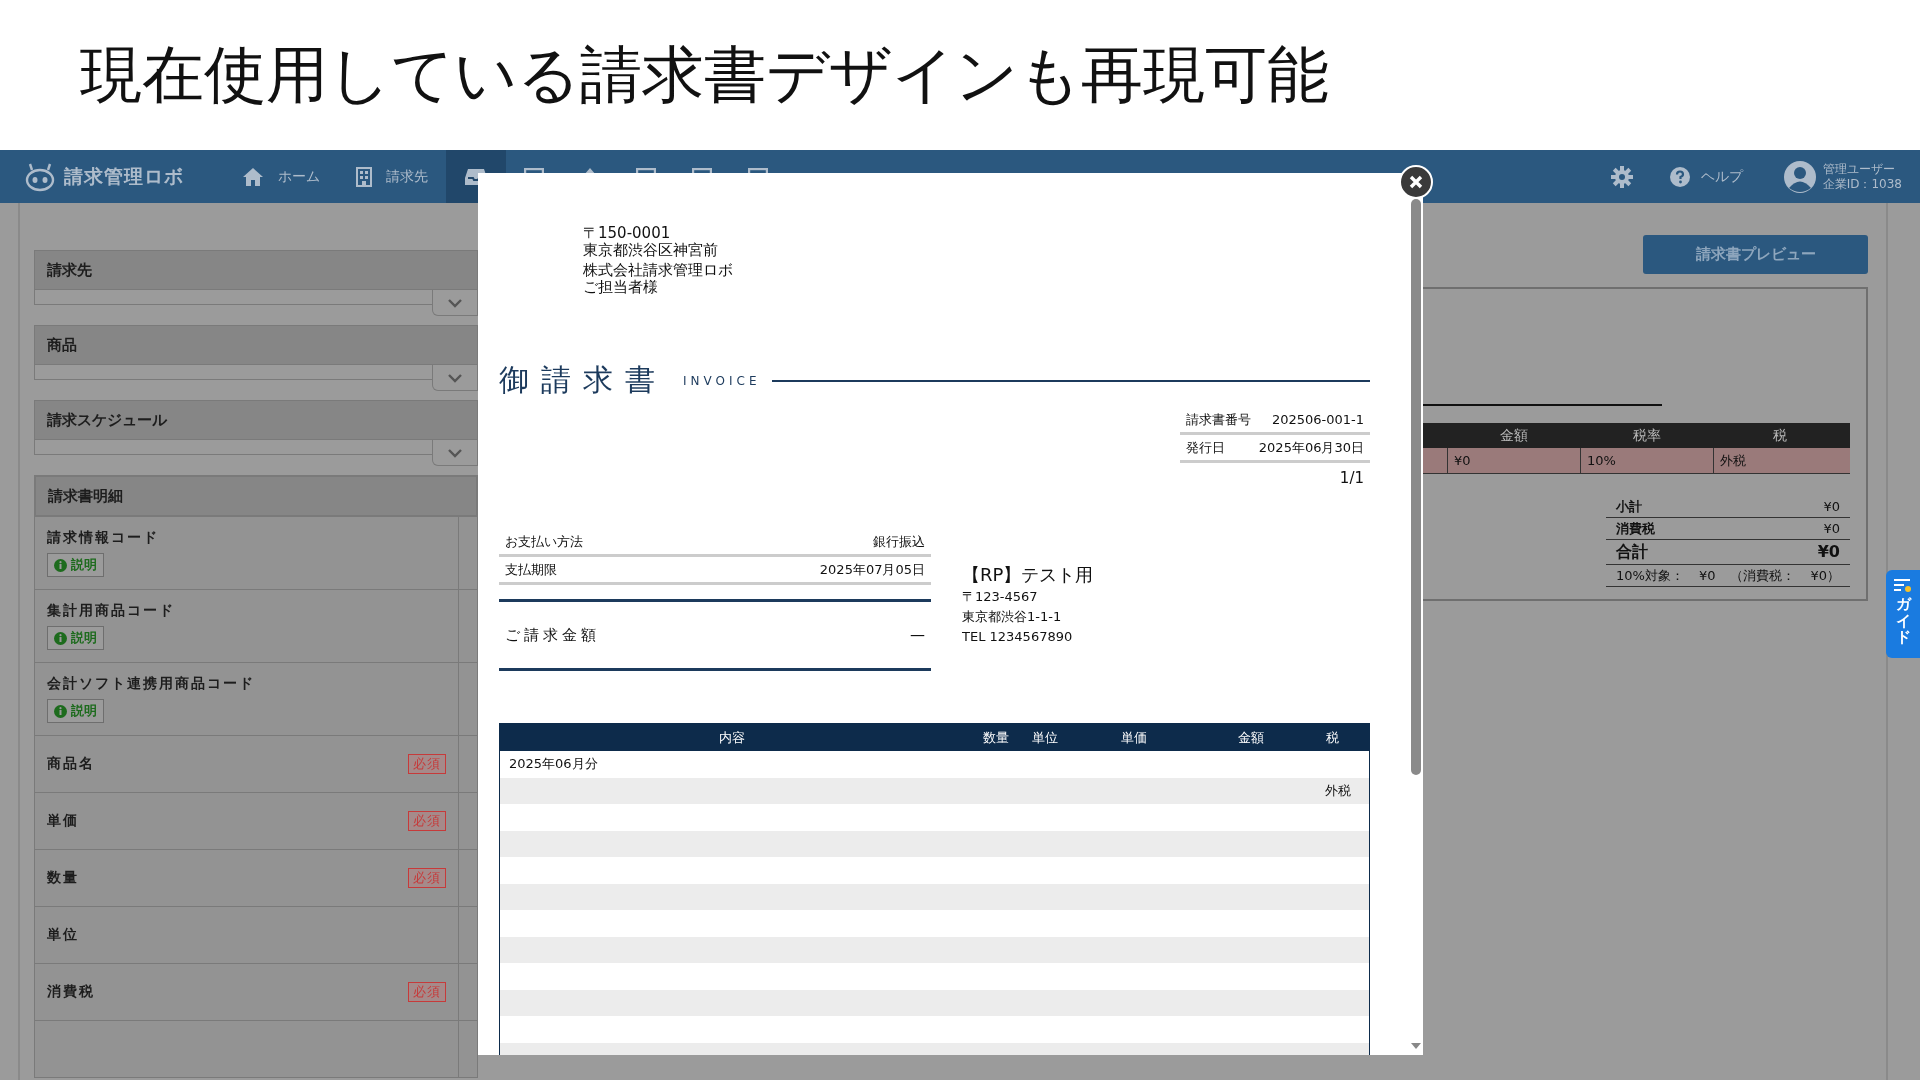 This screenshot has width=1920, height=1080. Describe the element at coordinates (63, 878) in the screenshot. I see `field-label: 数量` at that location.